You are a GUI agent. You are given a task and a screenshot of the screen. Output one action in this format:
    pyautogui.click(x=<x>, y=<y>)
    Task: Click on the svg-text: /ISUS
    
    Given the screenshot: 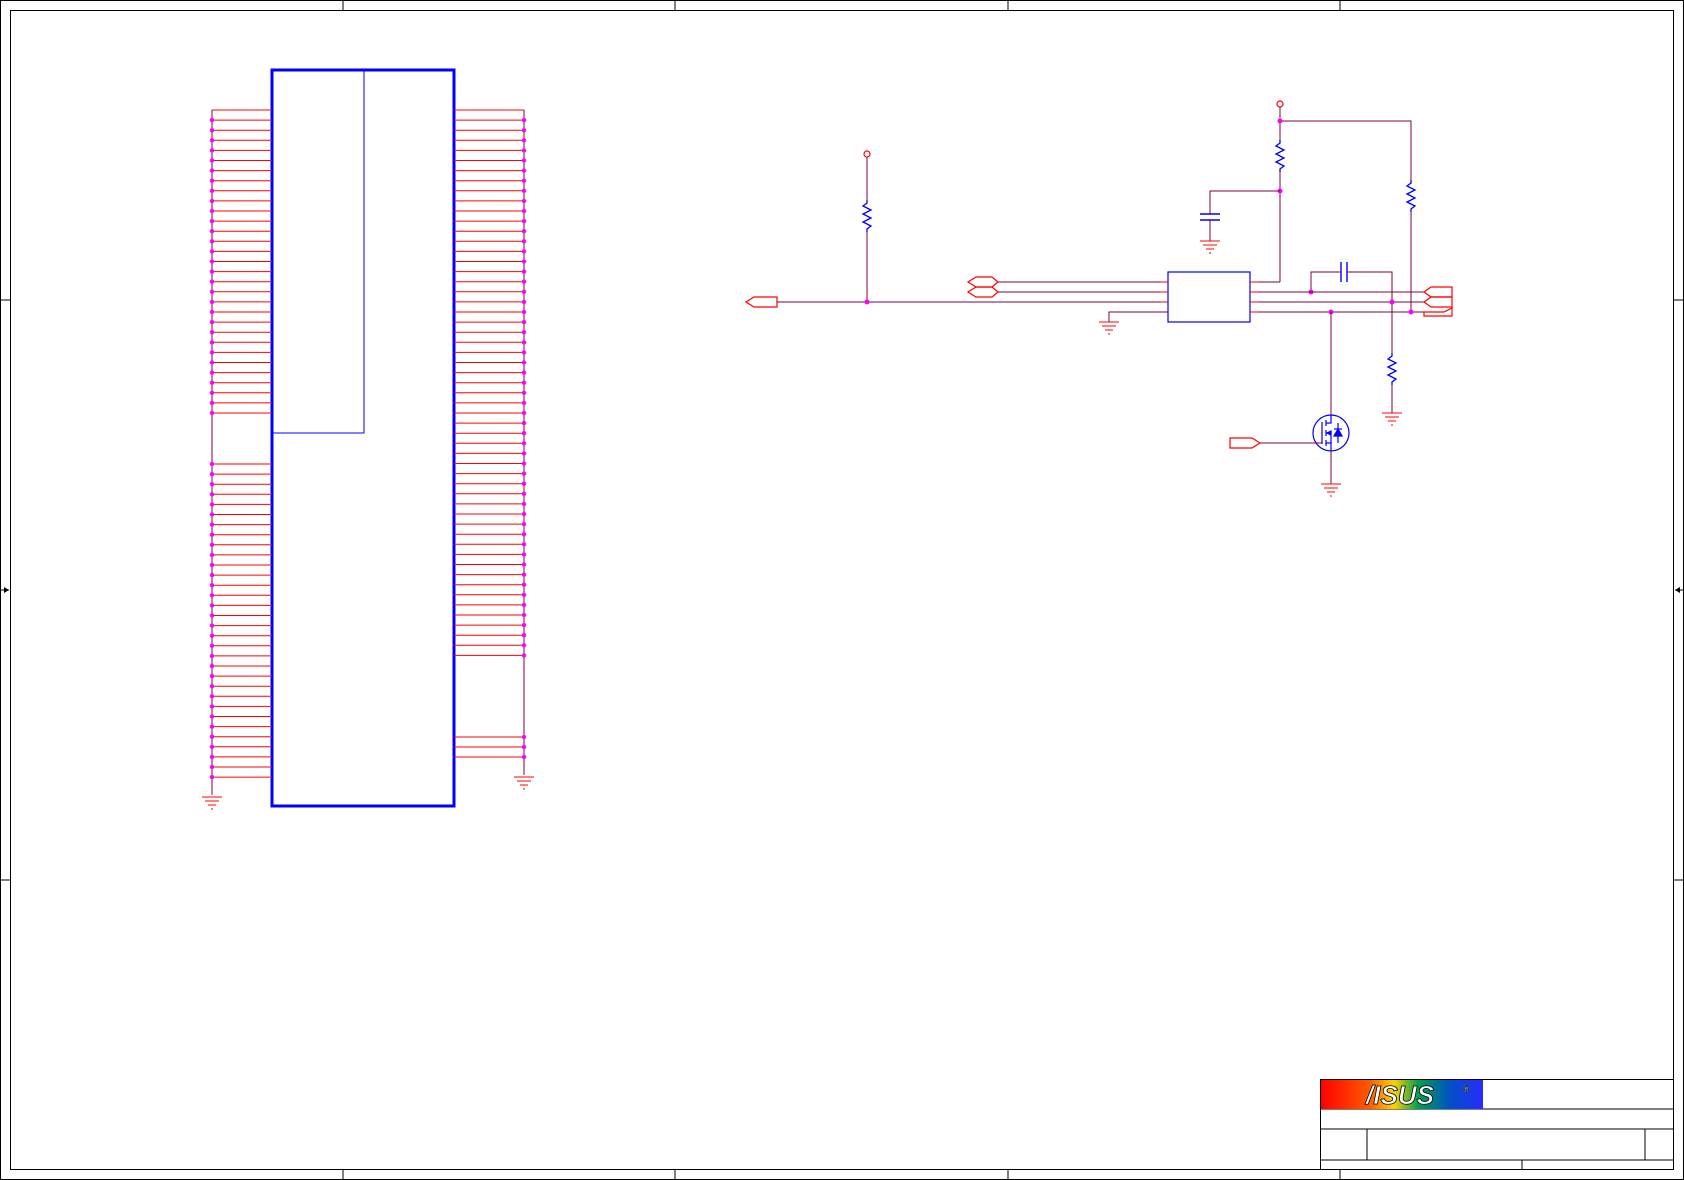 What is the action you would take?
    pyautogui.click(x=1400, y=1095)
    